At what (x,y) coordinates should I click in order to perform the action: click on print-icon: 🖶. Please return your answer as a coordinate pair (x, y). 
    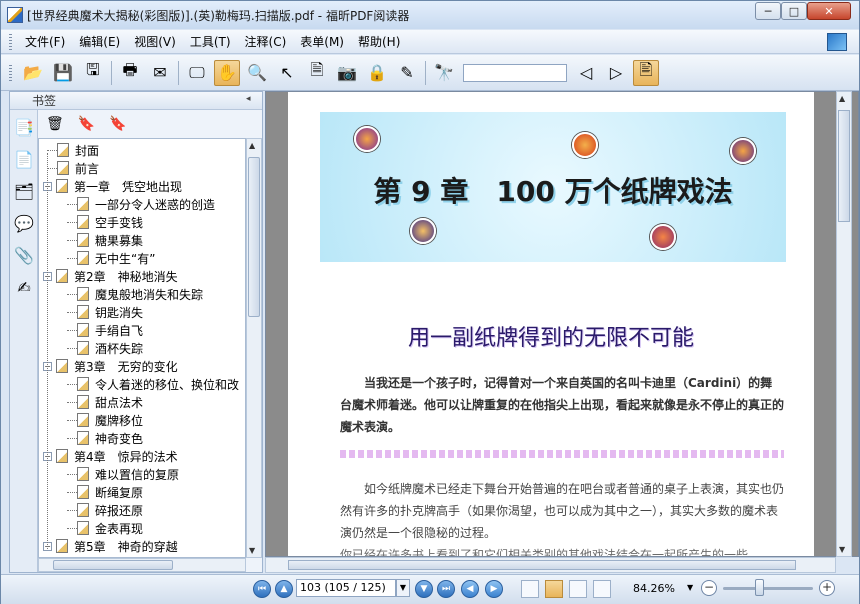
    Looking at the image, I should click on (130, 73).